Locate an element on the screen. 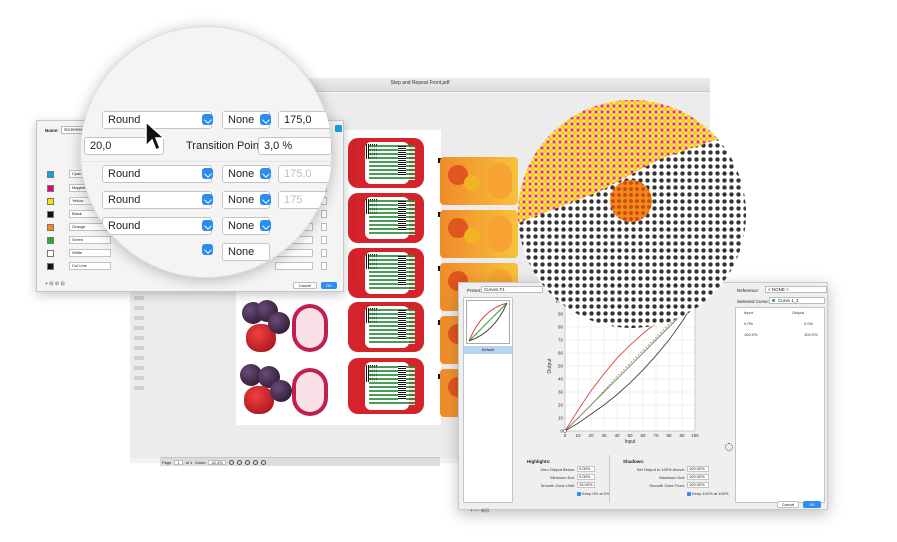 This screenshot has height=542, width=897. page-field: 1 is located at coordinates (178, 462).